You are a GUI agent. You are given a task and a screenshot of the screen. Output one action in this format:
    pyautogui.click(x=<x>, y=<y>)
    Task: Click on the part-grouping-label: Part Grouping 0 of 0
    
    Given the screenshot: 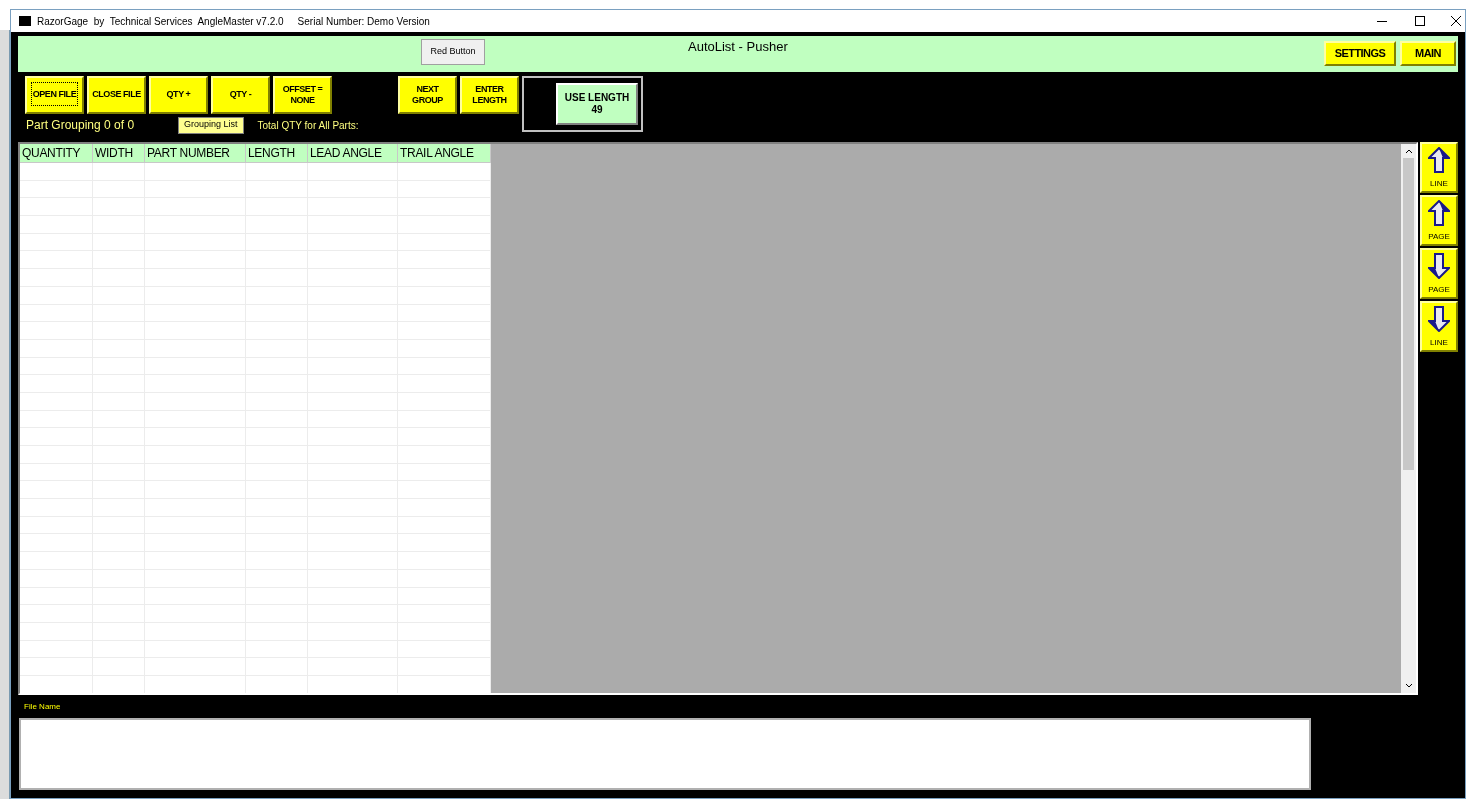 What is the action you would take?
    pyautogui.click(x=81, y=125)
    